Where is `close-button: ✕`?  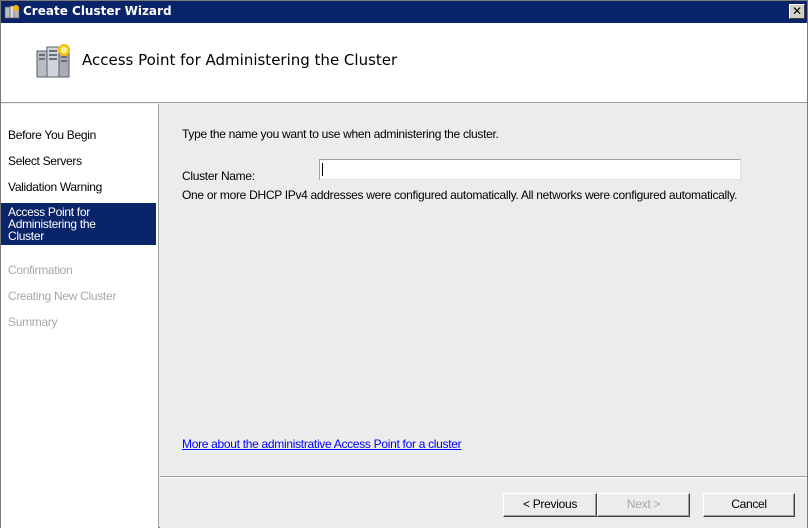 close-button: ✕ is located at coordinates (797, 11).